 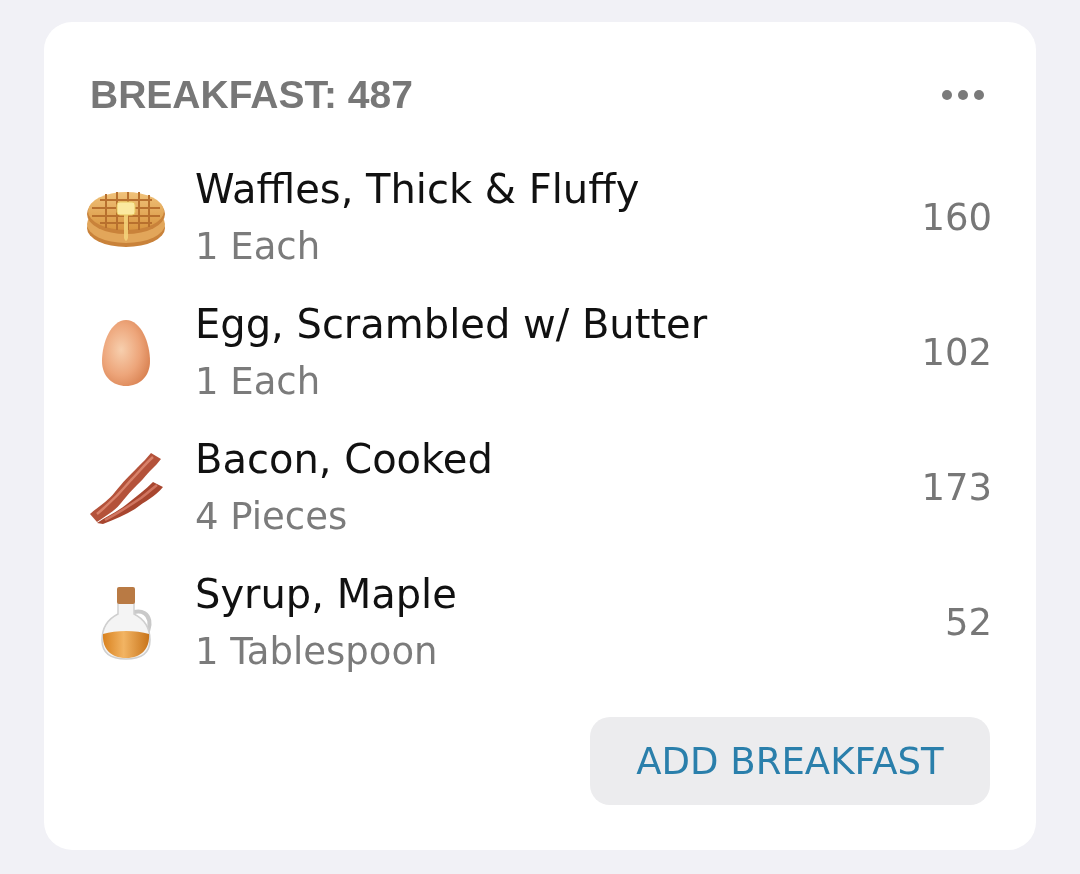 I want to click on calorie-count: 102, so click(x=956, y=352).